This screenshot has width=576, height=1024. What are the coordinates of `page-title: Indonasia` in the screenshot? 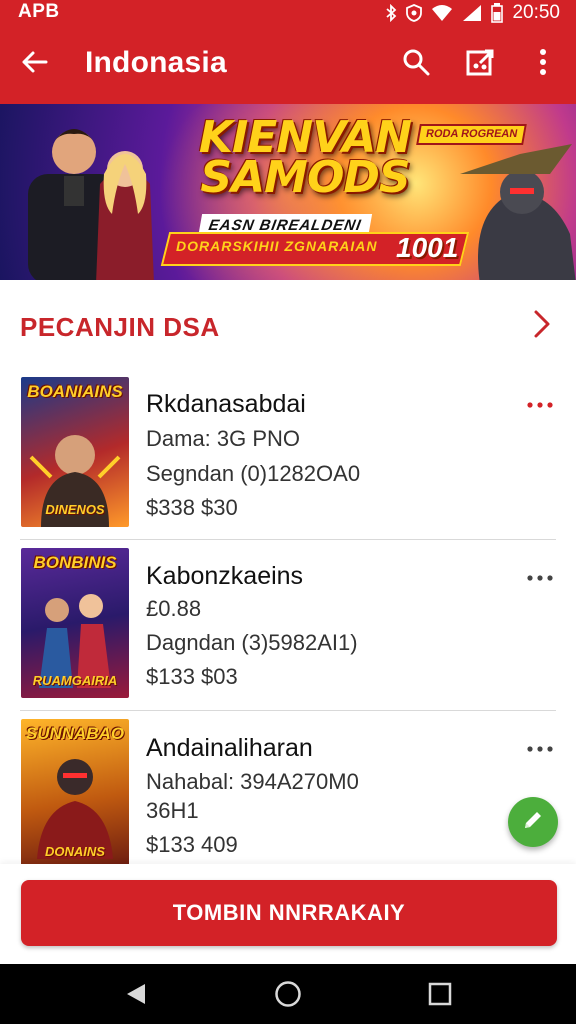 It's located at (156, 62).